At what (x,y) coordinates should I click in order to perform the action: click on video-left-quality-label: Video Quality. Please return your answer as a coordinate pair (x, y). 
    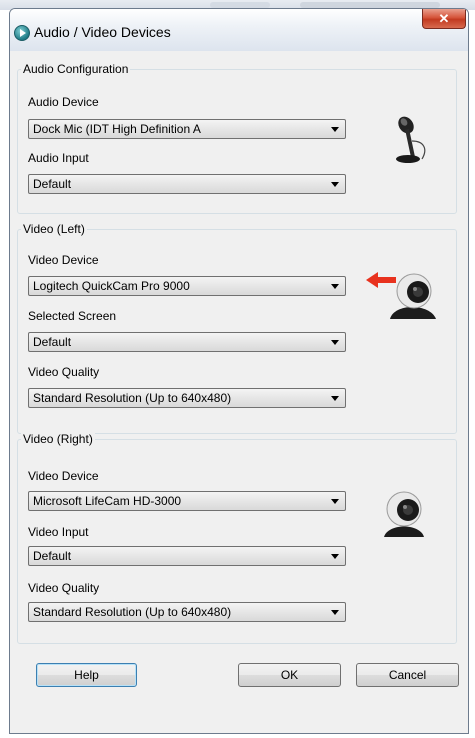
    Looking at the image, I should click on (64, 372).